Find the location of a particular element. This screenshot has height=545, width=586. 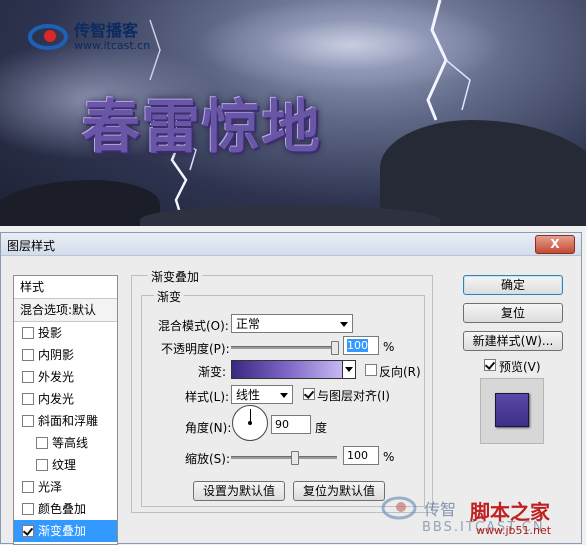

itcast-logo: 传智播客 www.itcast.cn is located at coordinates (89, 37).